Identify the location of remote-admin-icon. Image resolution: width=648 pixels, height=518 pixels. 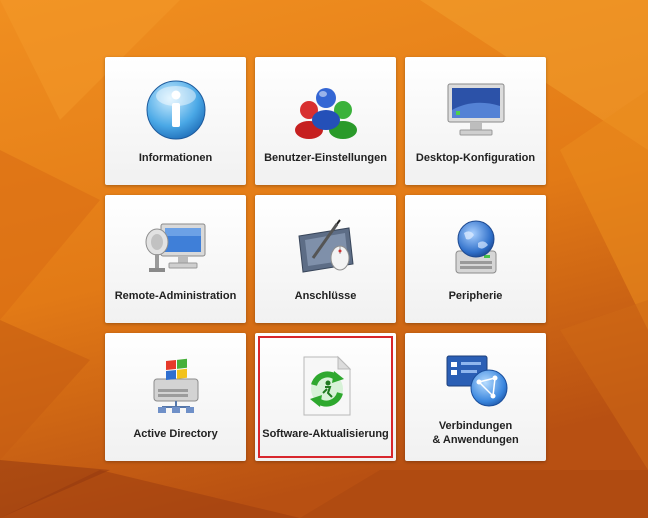
(175, 247).